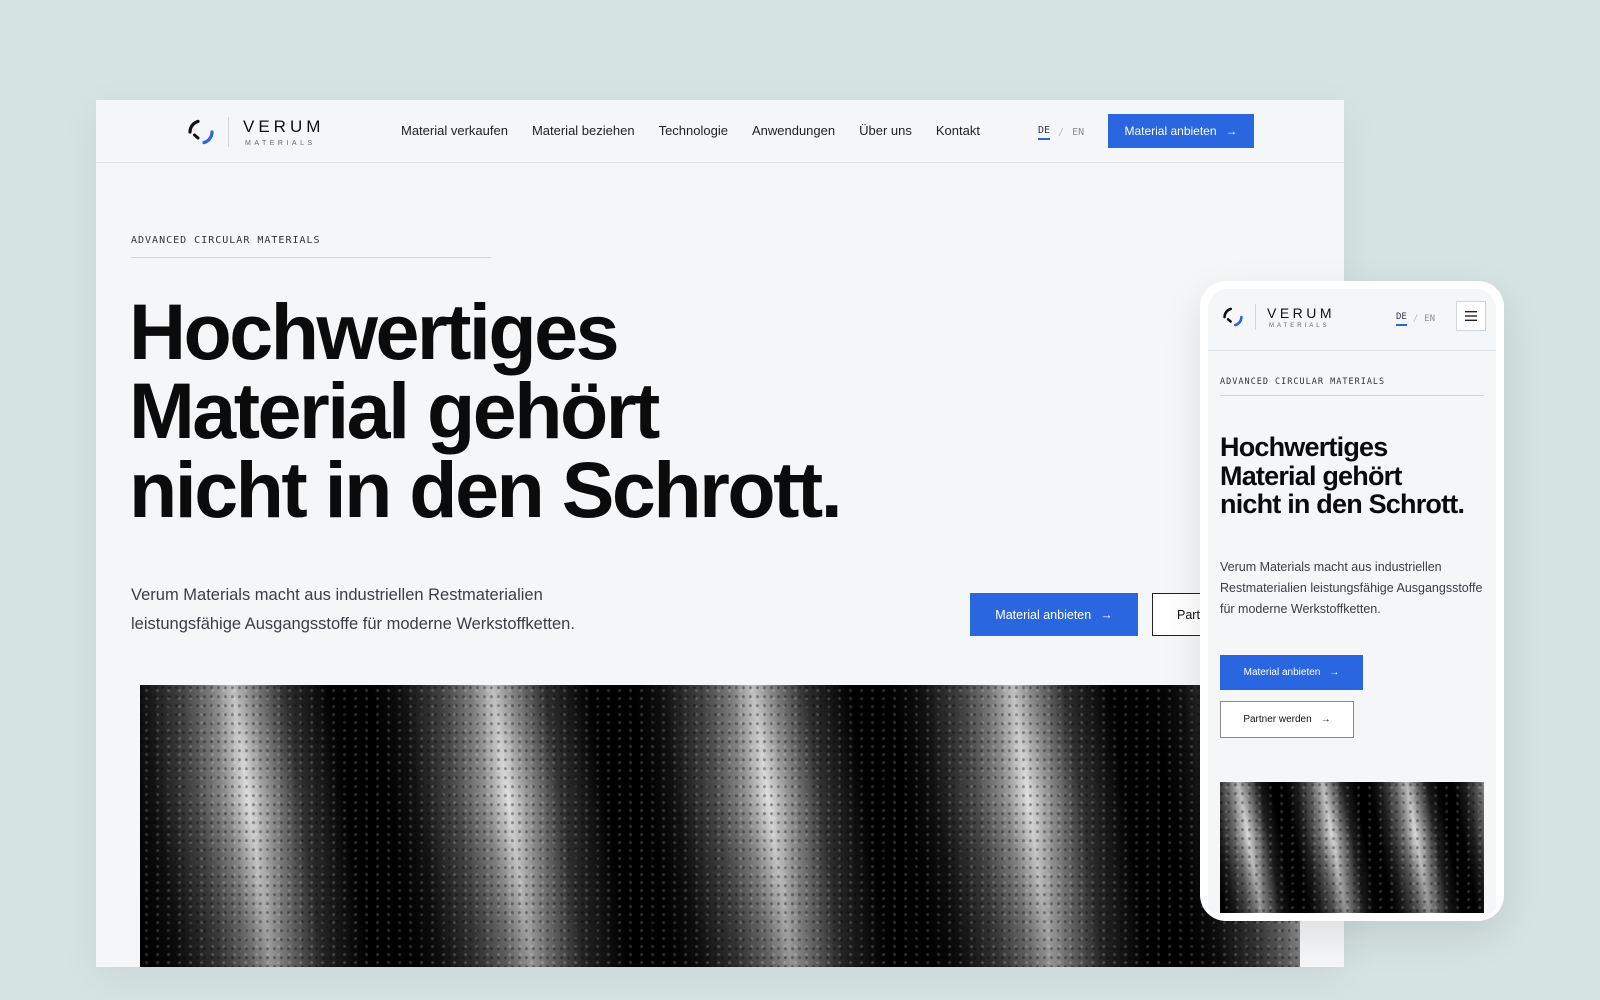 This screenshot has width=1600, height=1000. I want to click on nav-link-material-verkaufen: Material verkaufen, so click(454, 130).